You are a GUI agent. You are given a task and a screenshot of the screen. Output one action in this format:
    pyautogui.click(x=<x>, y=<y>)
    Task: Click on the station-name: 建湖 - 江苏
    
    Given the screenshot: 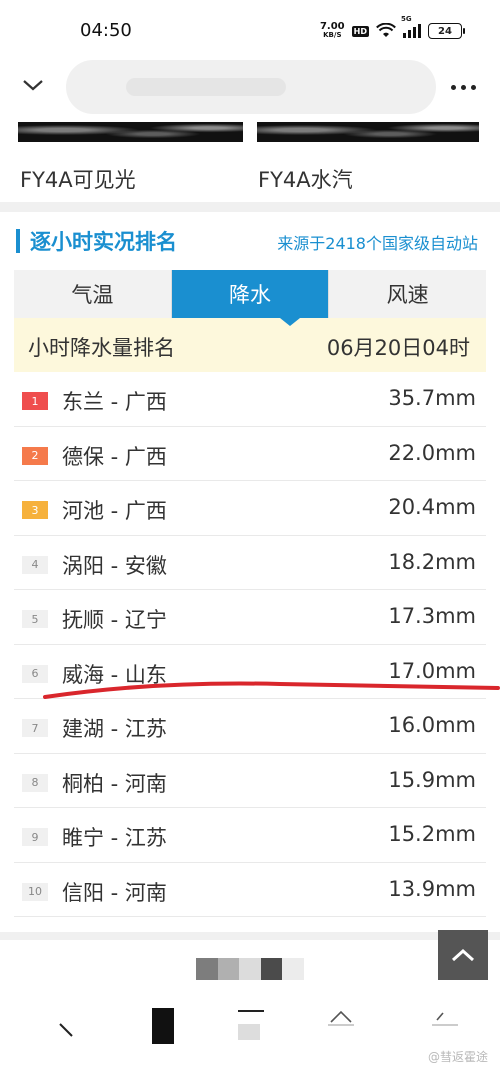 What is the action you would take?
    pyautogui.click(x=114, y=729)
    